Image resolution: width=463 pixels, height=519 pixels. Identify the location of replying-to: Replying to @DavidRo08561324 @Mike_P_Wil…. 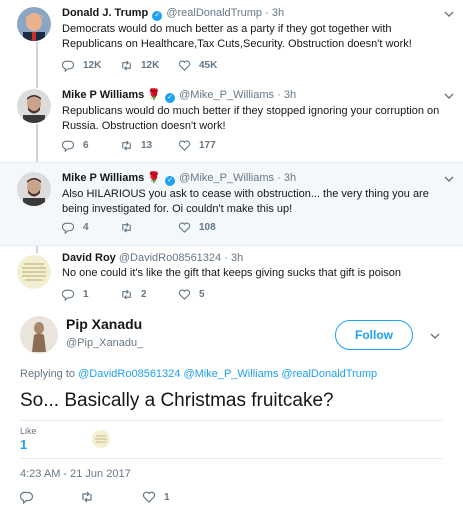
(198, 374).